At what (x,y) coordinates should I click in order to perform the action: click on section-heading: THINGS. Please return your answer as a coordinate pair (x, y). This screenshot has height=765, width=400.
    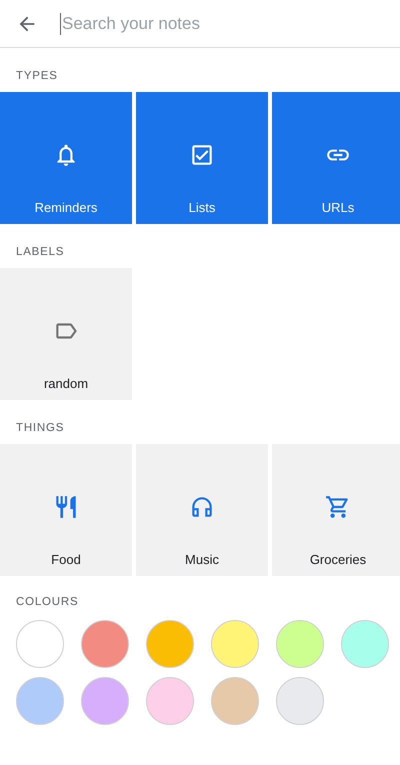
    Looking at the image, I should click on (40, 428).